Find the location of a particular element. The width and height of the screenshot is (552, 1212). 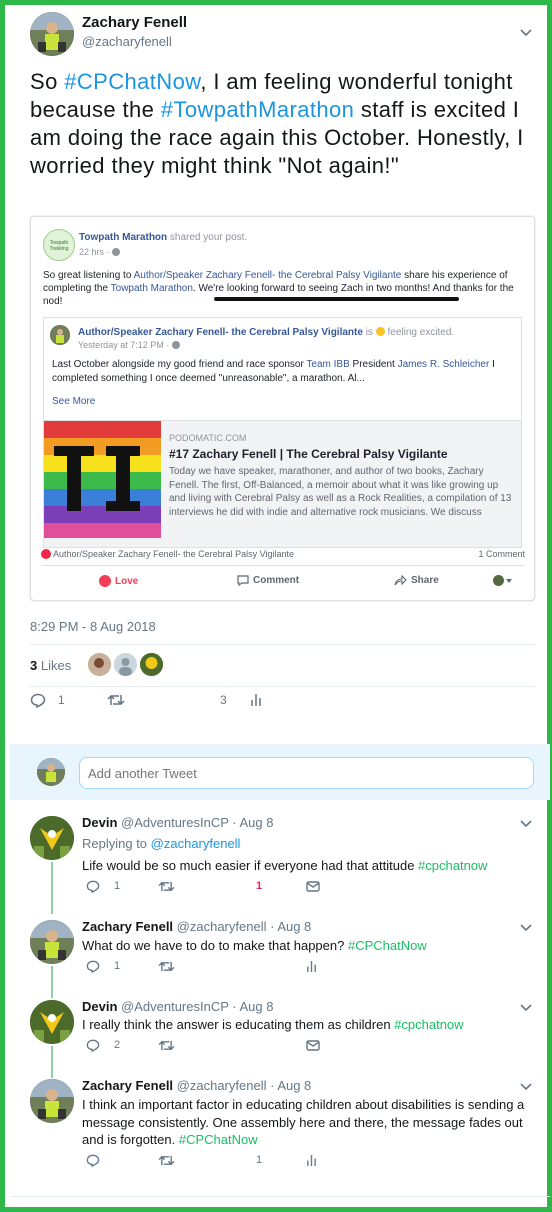

person-link: James R. Schleicher is located at coordinates (444, 364).